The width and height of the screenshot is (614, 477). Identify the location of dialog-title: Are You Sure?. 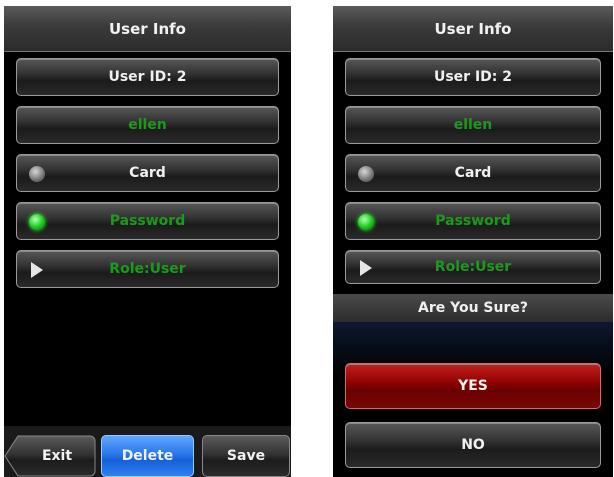
(473, 308).